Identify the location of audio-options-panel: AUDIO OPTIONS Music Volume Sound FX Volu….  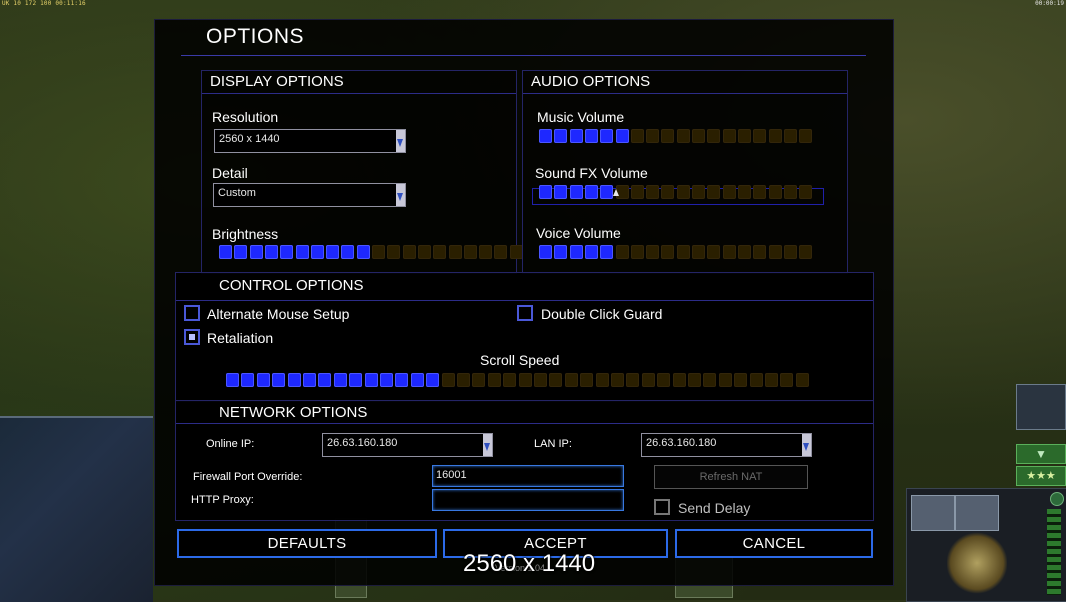
(685, 172).